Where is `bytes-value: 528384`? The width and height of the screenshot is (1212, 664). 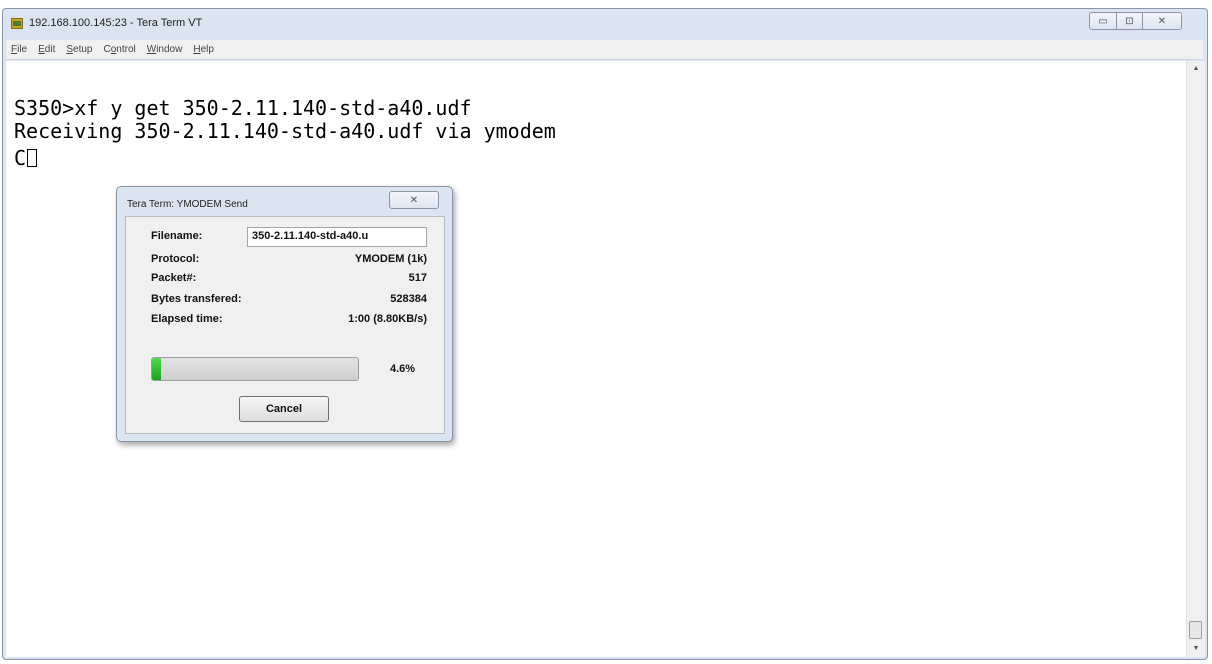 bytes-value: 528384 is located at coordinates (408, 299).